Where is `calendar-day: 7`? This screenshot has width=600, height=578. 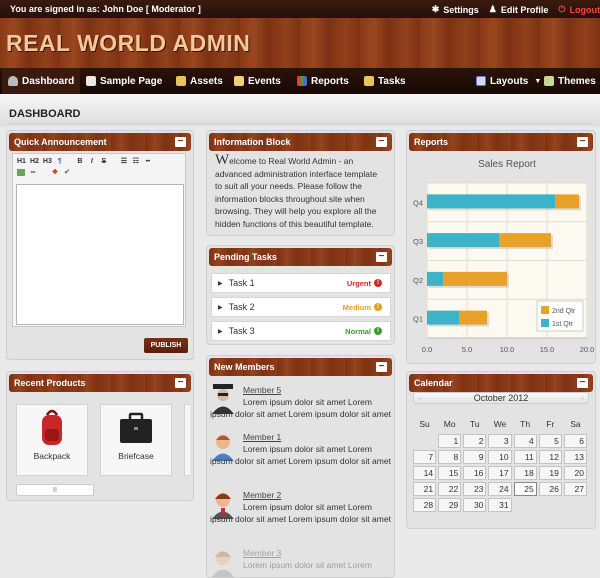
calendar-day: 7 is located at coordinates (425, 457).